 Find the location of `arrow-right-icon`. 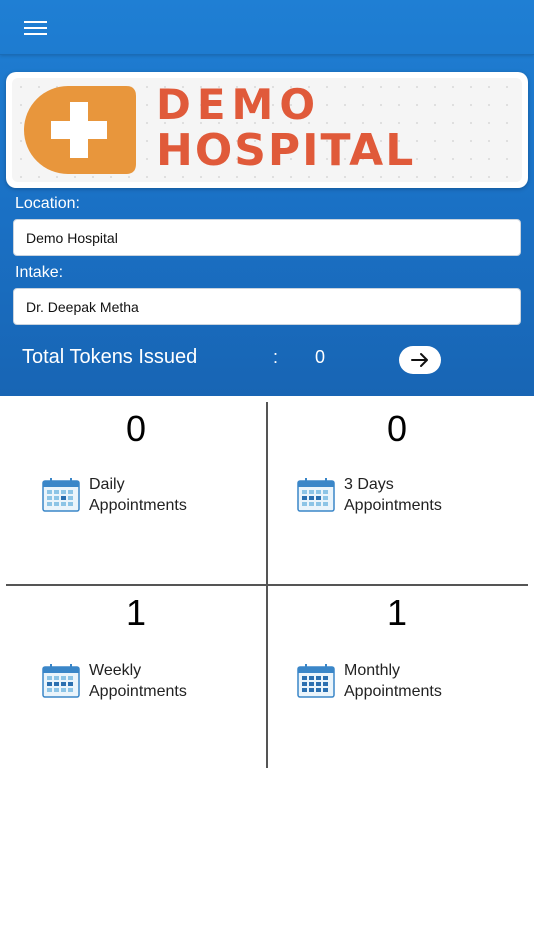

arrow-right-icon is located at coordinates (419, 360).